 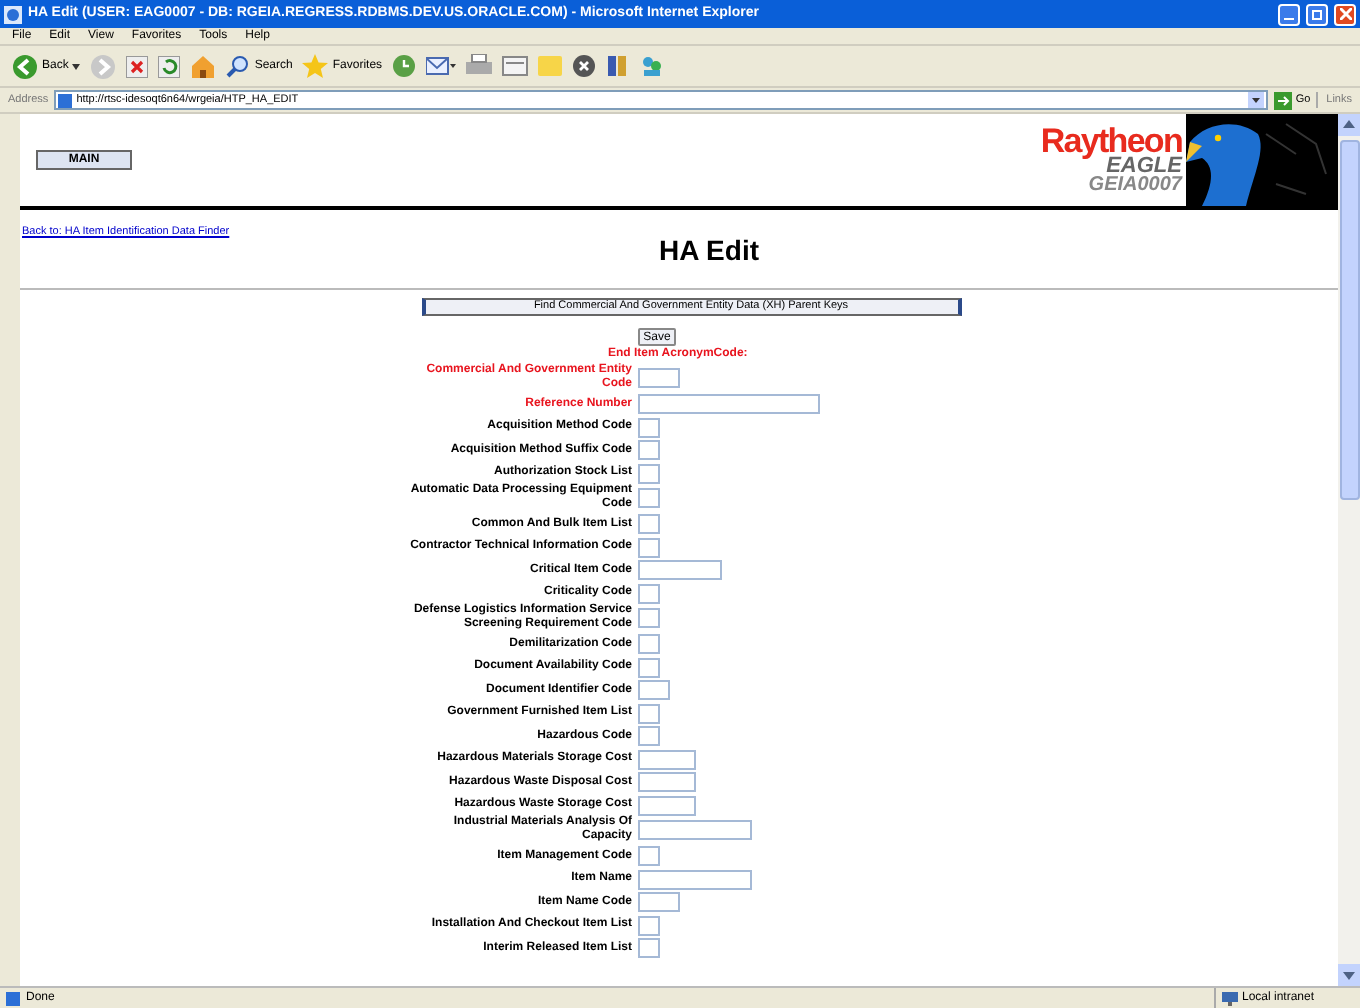 What do you see at coordinates (25, 66) in the screenshot?
I see `back-icon` at bounding box center [25, 66].